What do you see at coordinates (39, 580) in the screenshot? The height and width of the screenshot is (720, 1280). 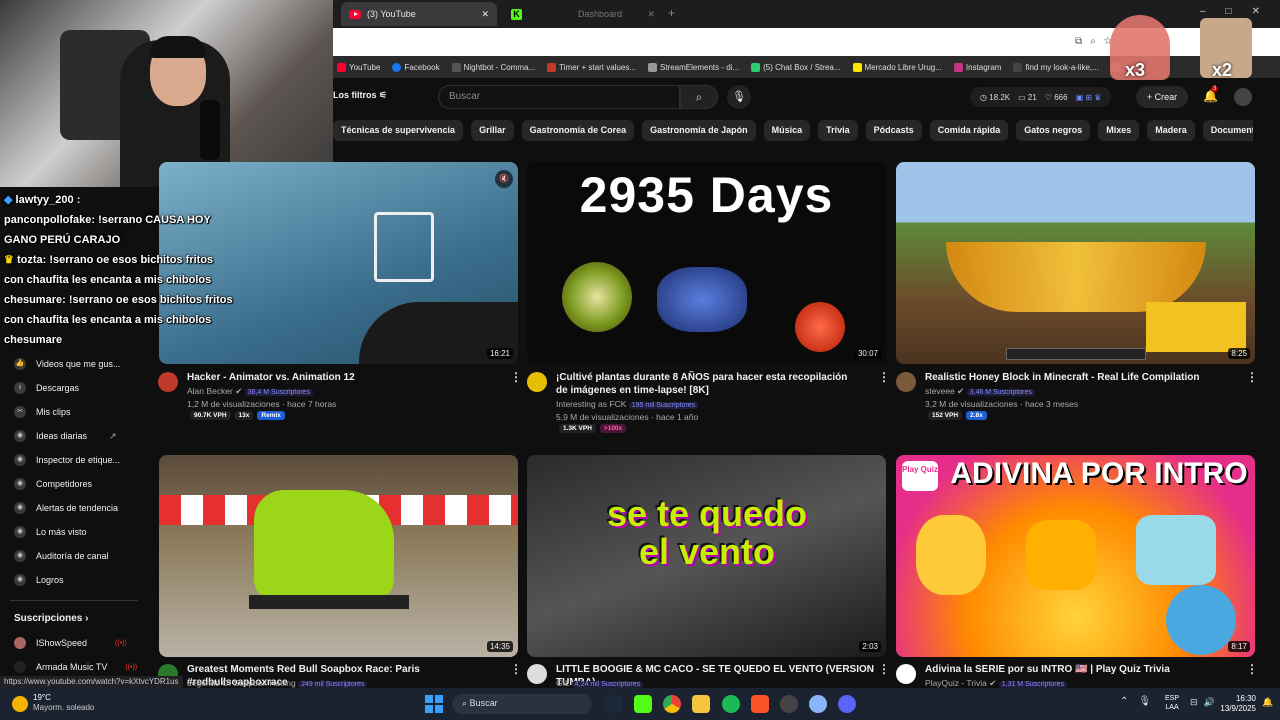 I see `sidebar-item-achievements: ◉ Logros` at bounding box center [39, 580].